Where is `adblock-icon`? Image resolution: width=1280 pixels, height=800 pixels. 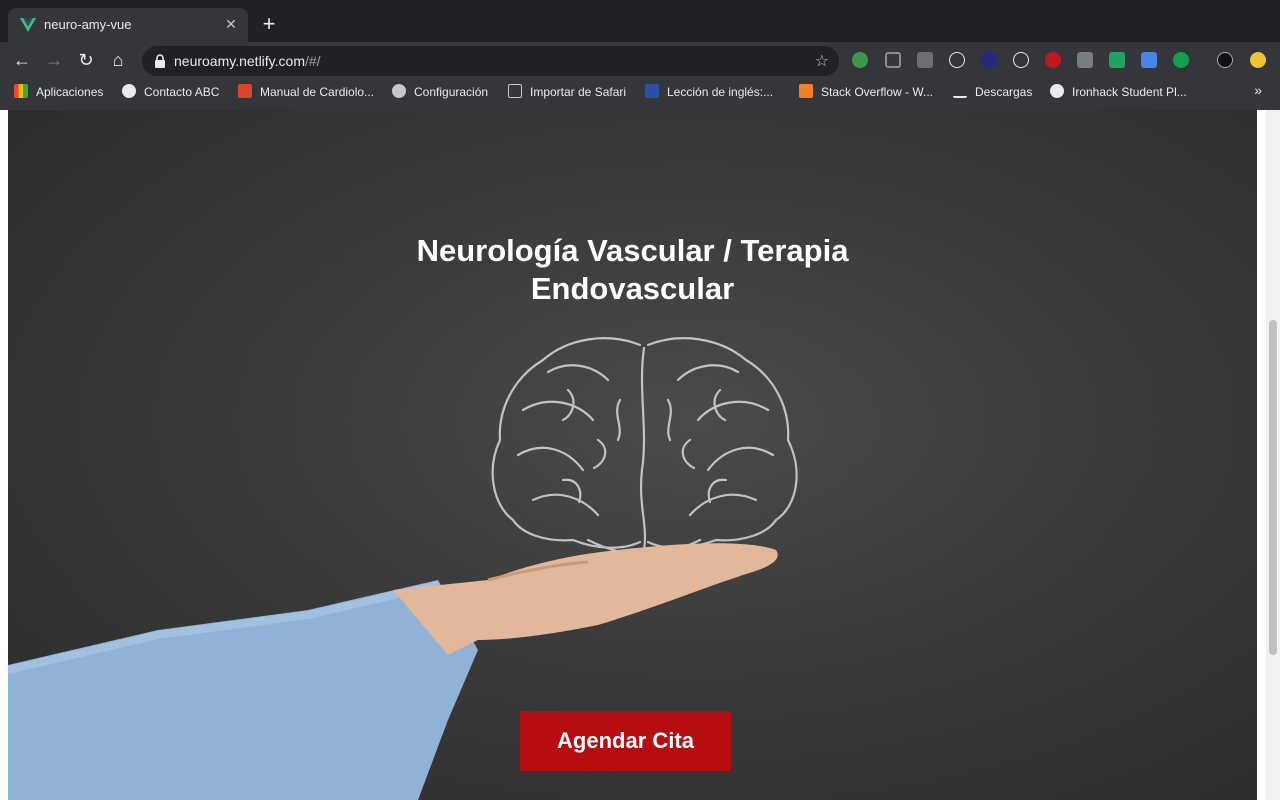
adblock-icon is located at coordinates (1053, 60).